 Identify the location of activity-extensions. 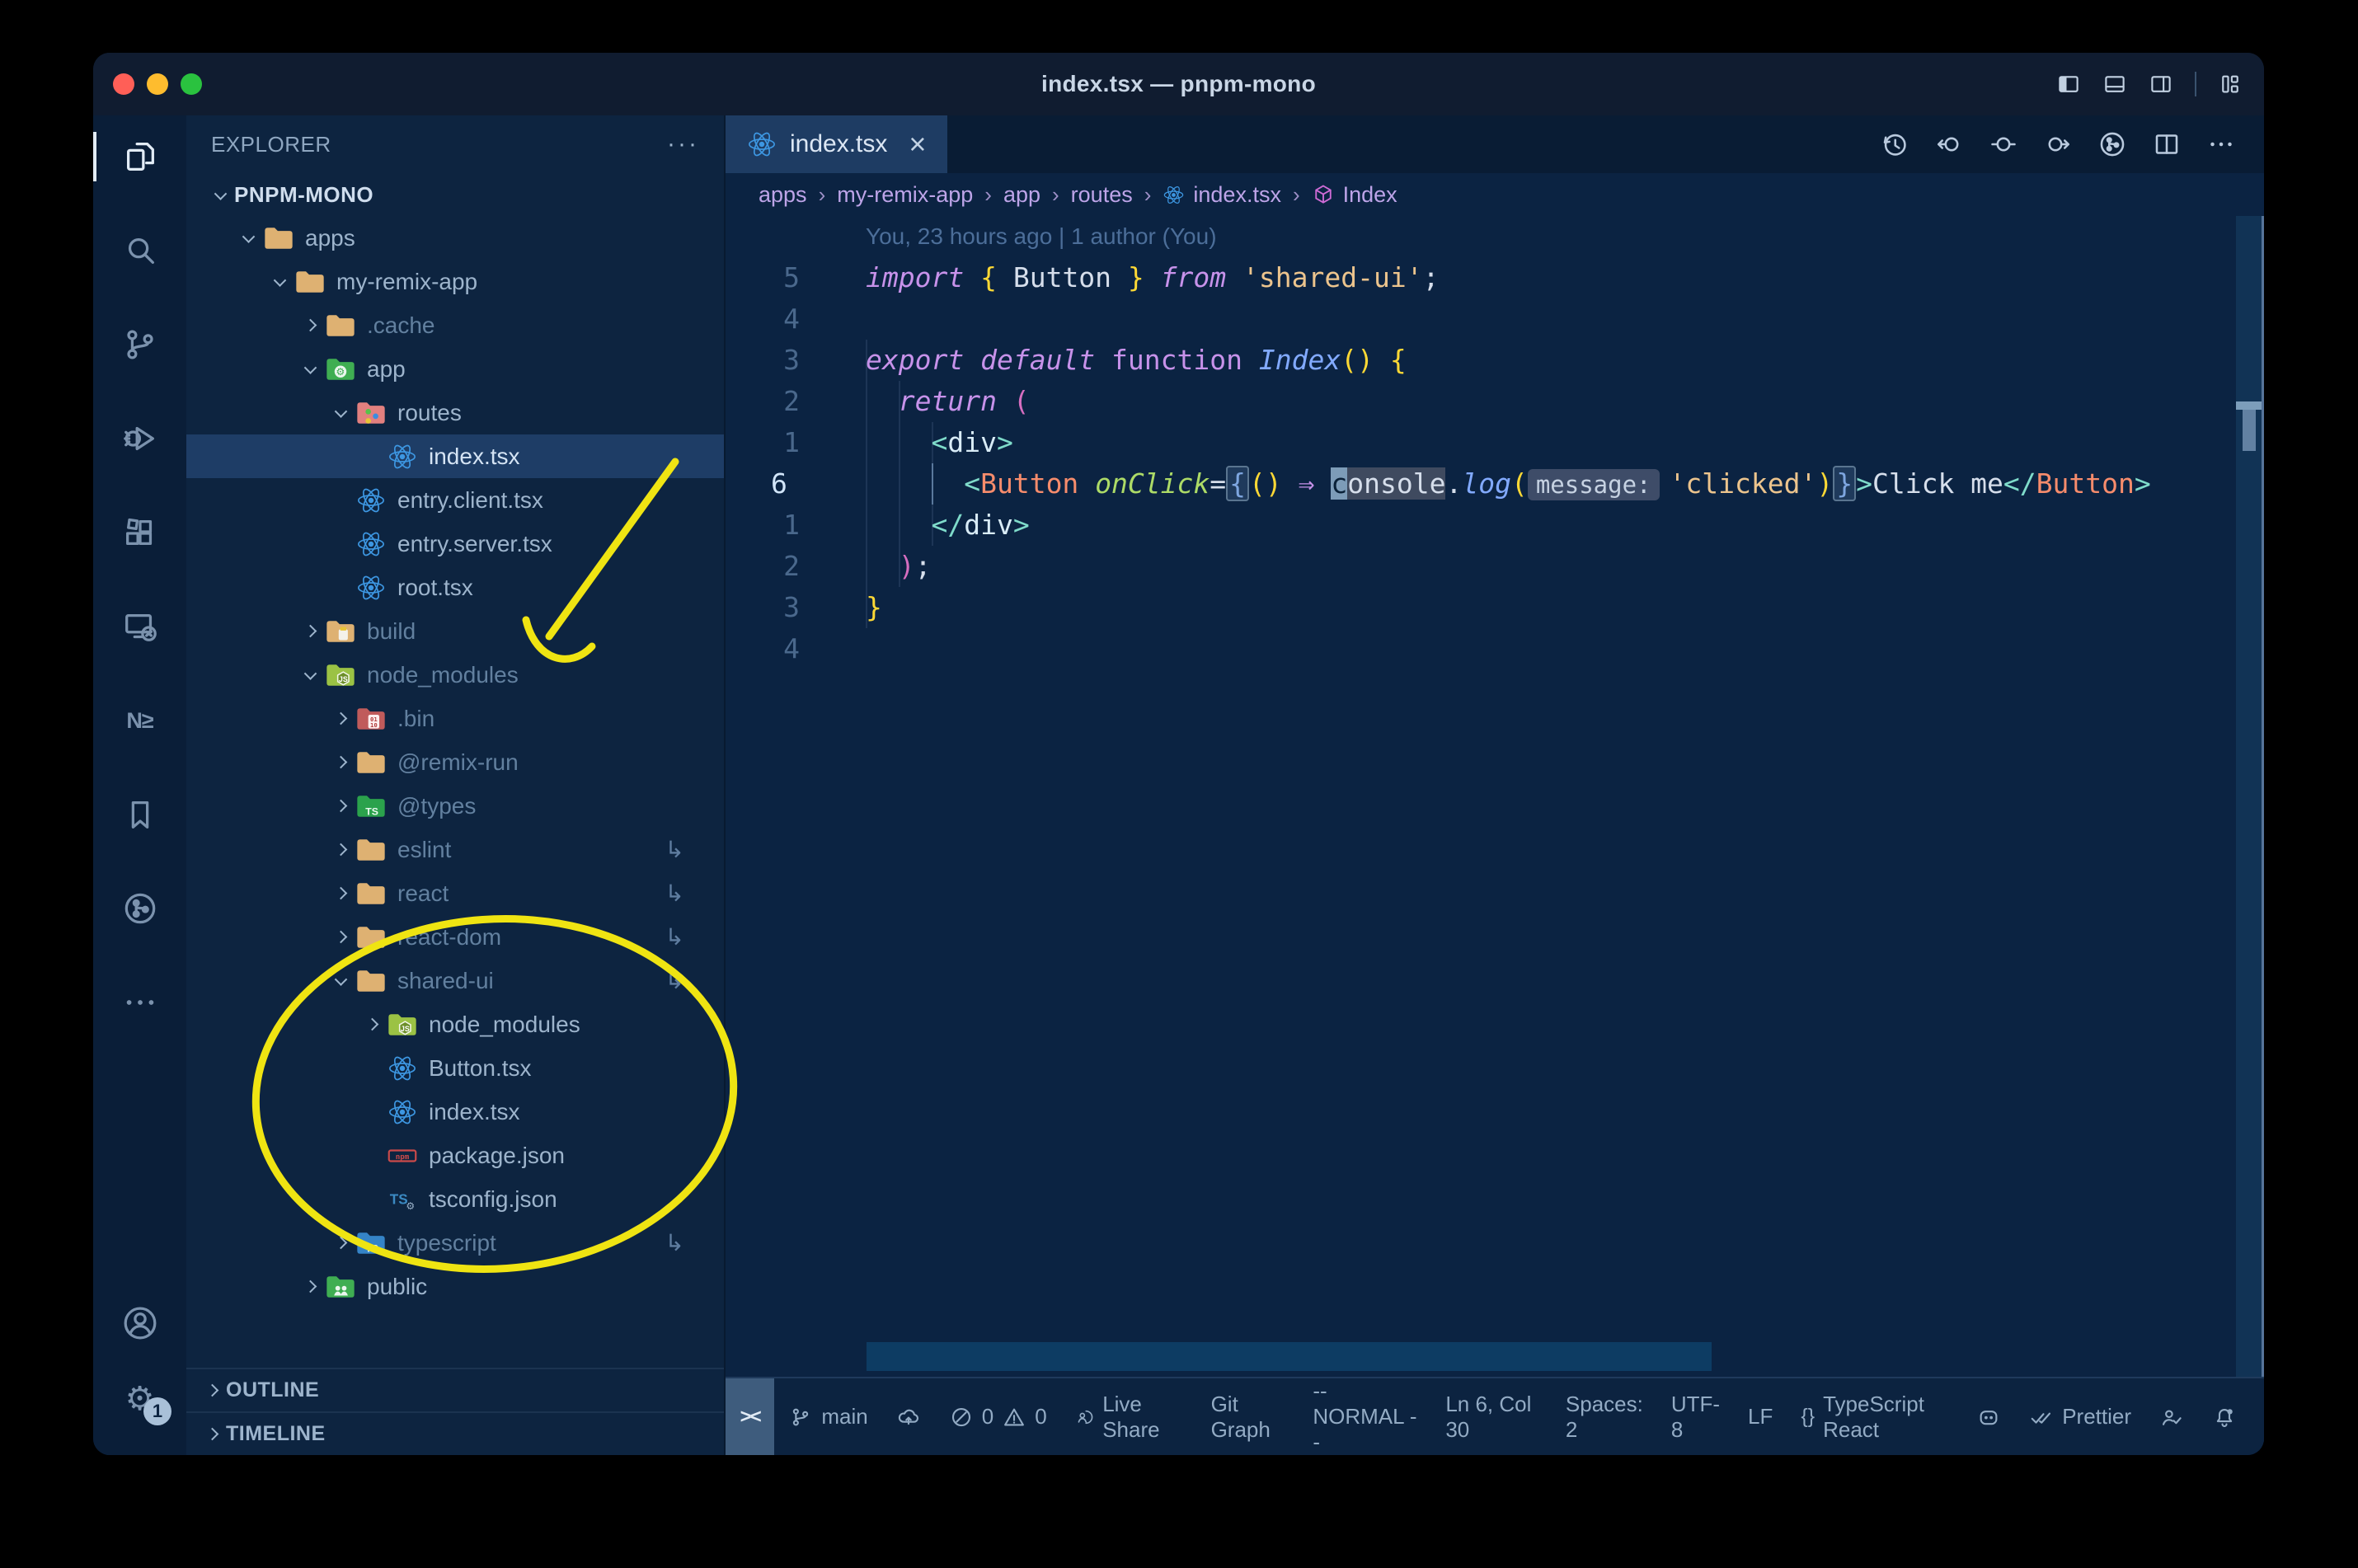
(140, 532).